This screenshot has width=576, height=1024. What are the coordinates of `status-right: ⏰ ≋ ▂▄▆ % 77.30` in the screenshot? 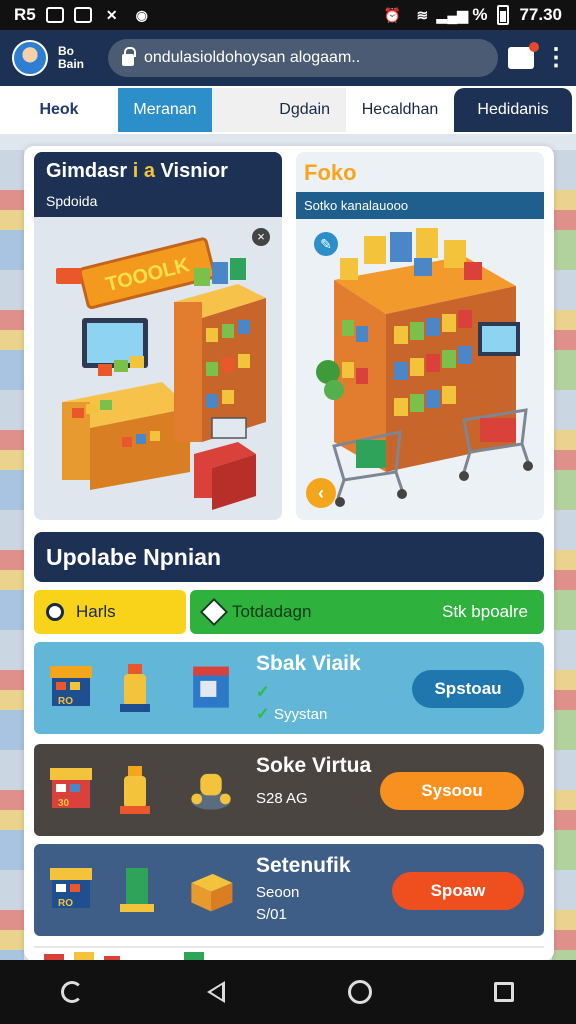 It's located at (472, 15).